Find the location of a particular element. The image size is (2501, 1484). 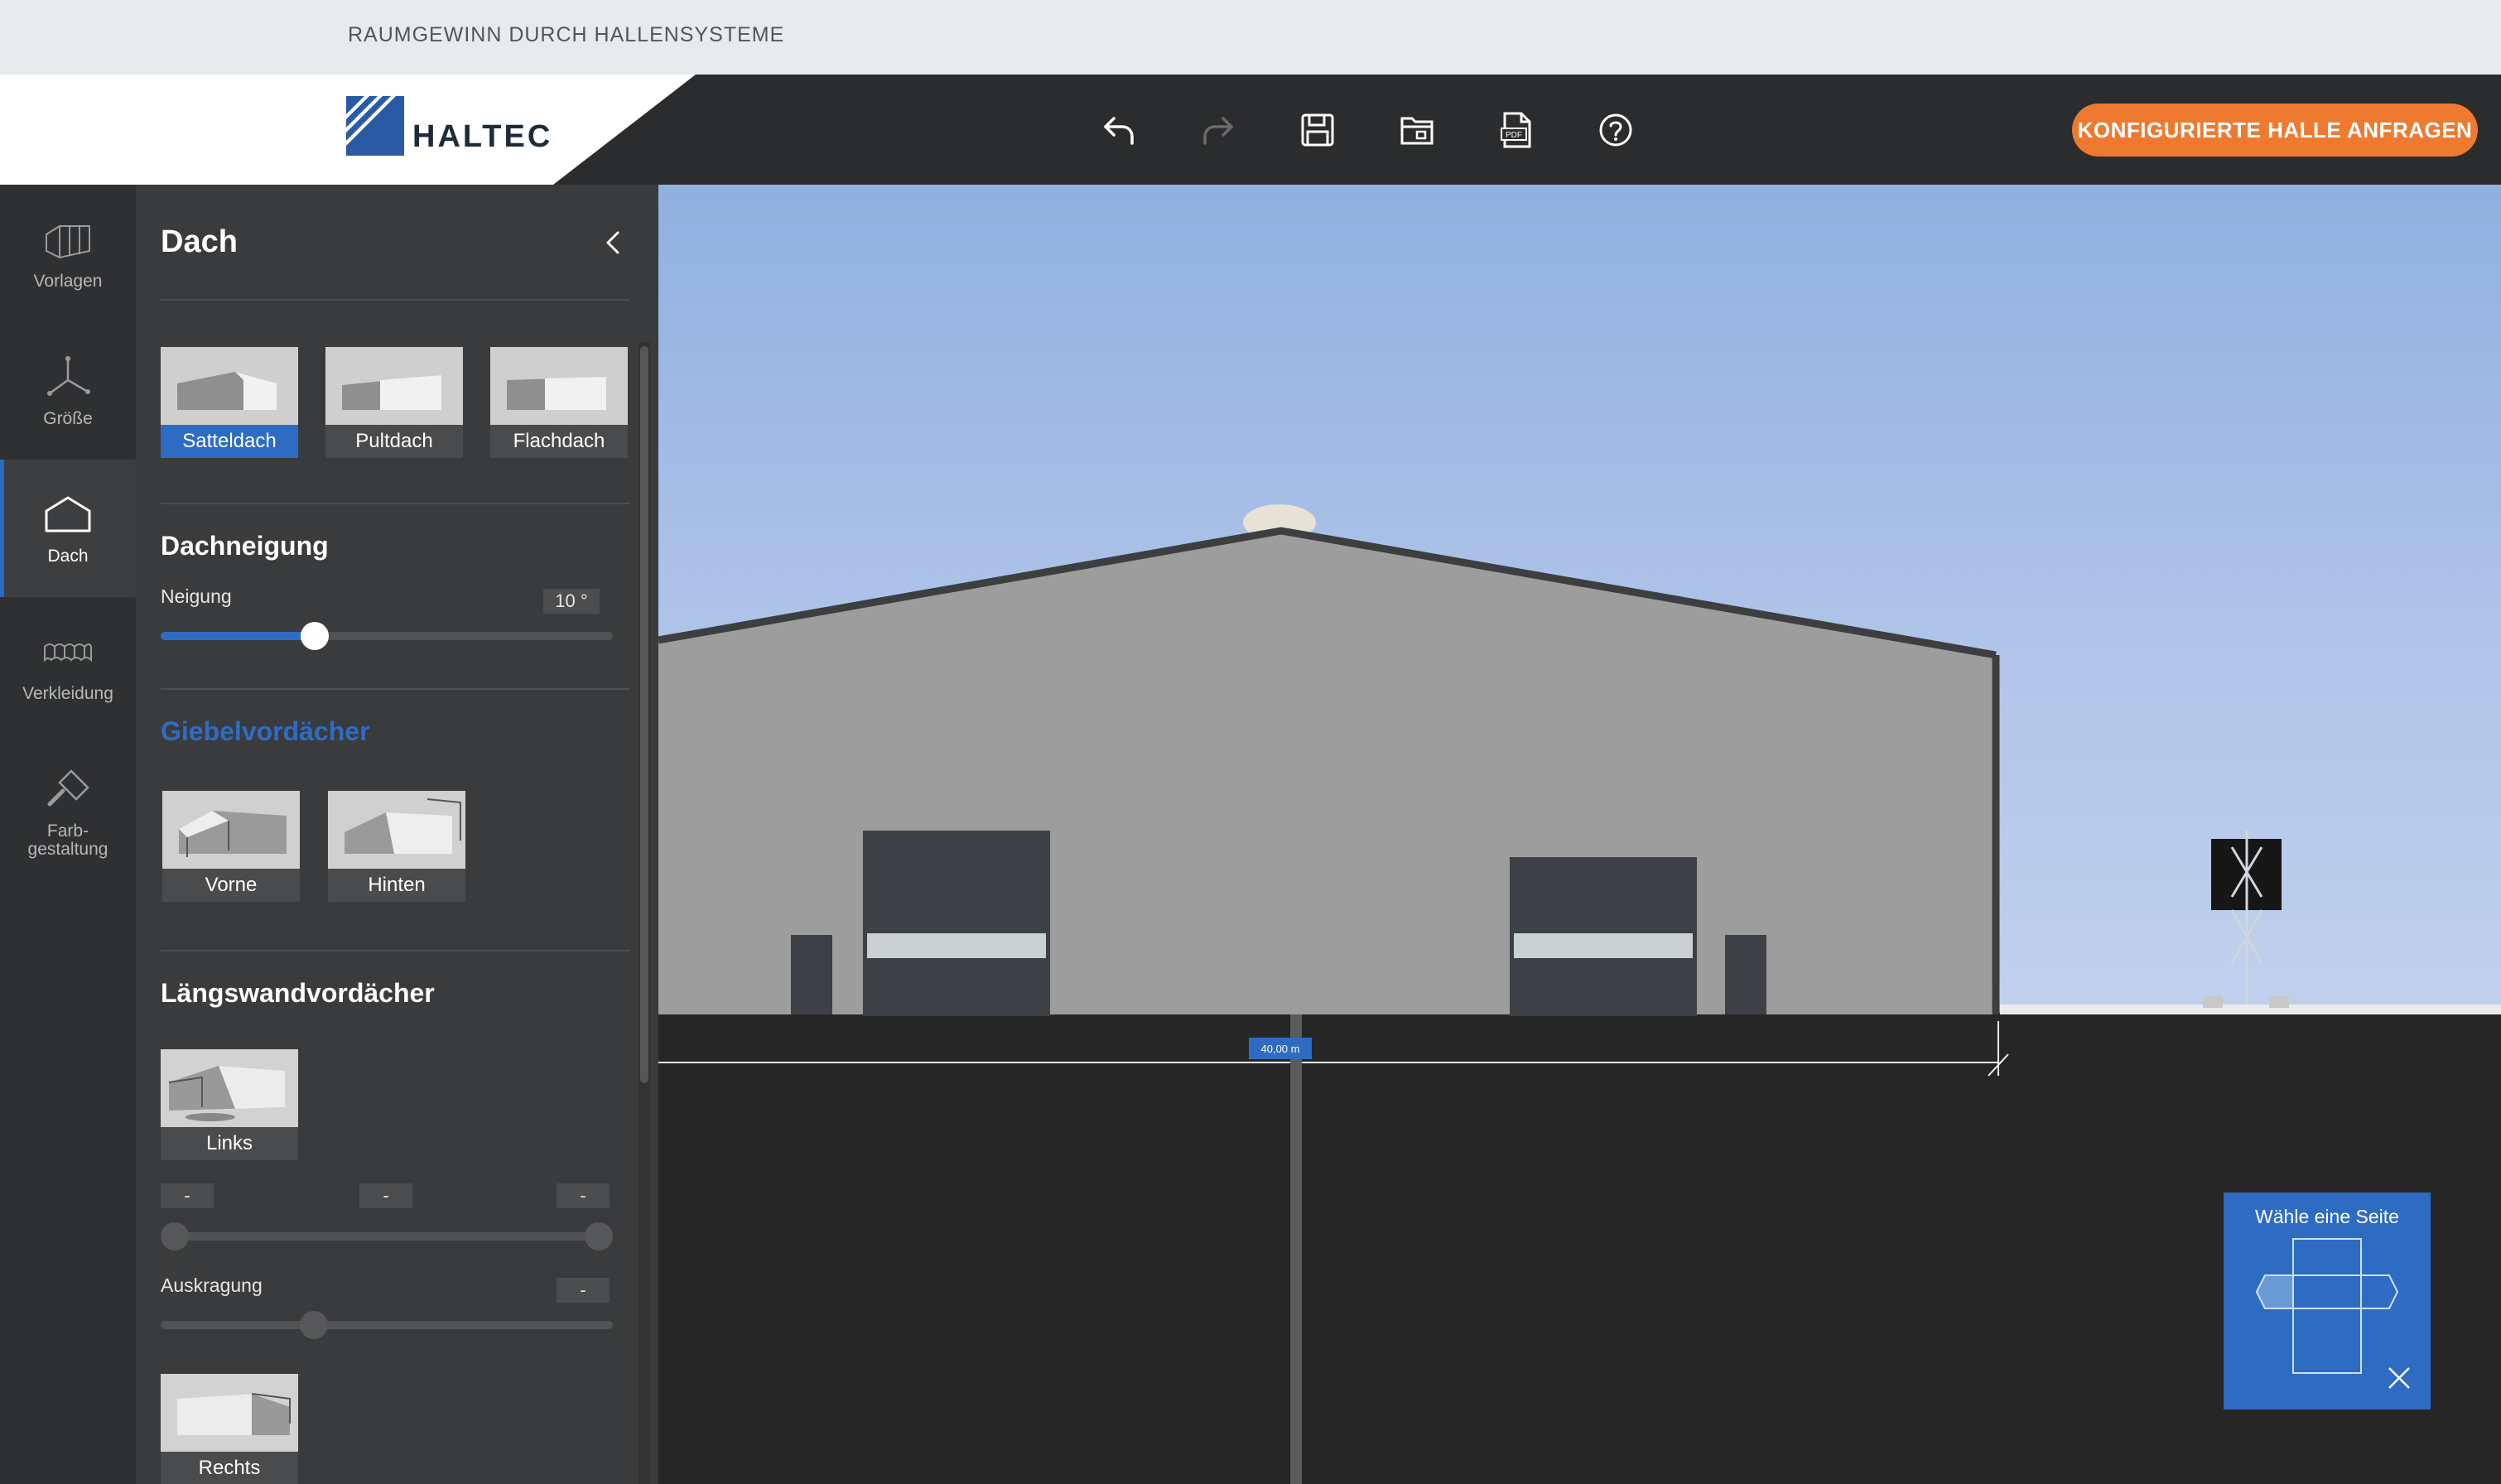

pdf-export-icon: PDF is located at coordinates (1516, 130).